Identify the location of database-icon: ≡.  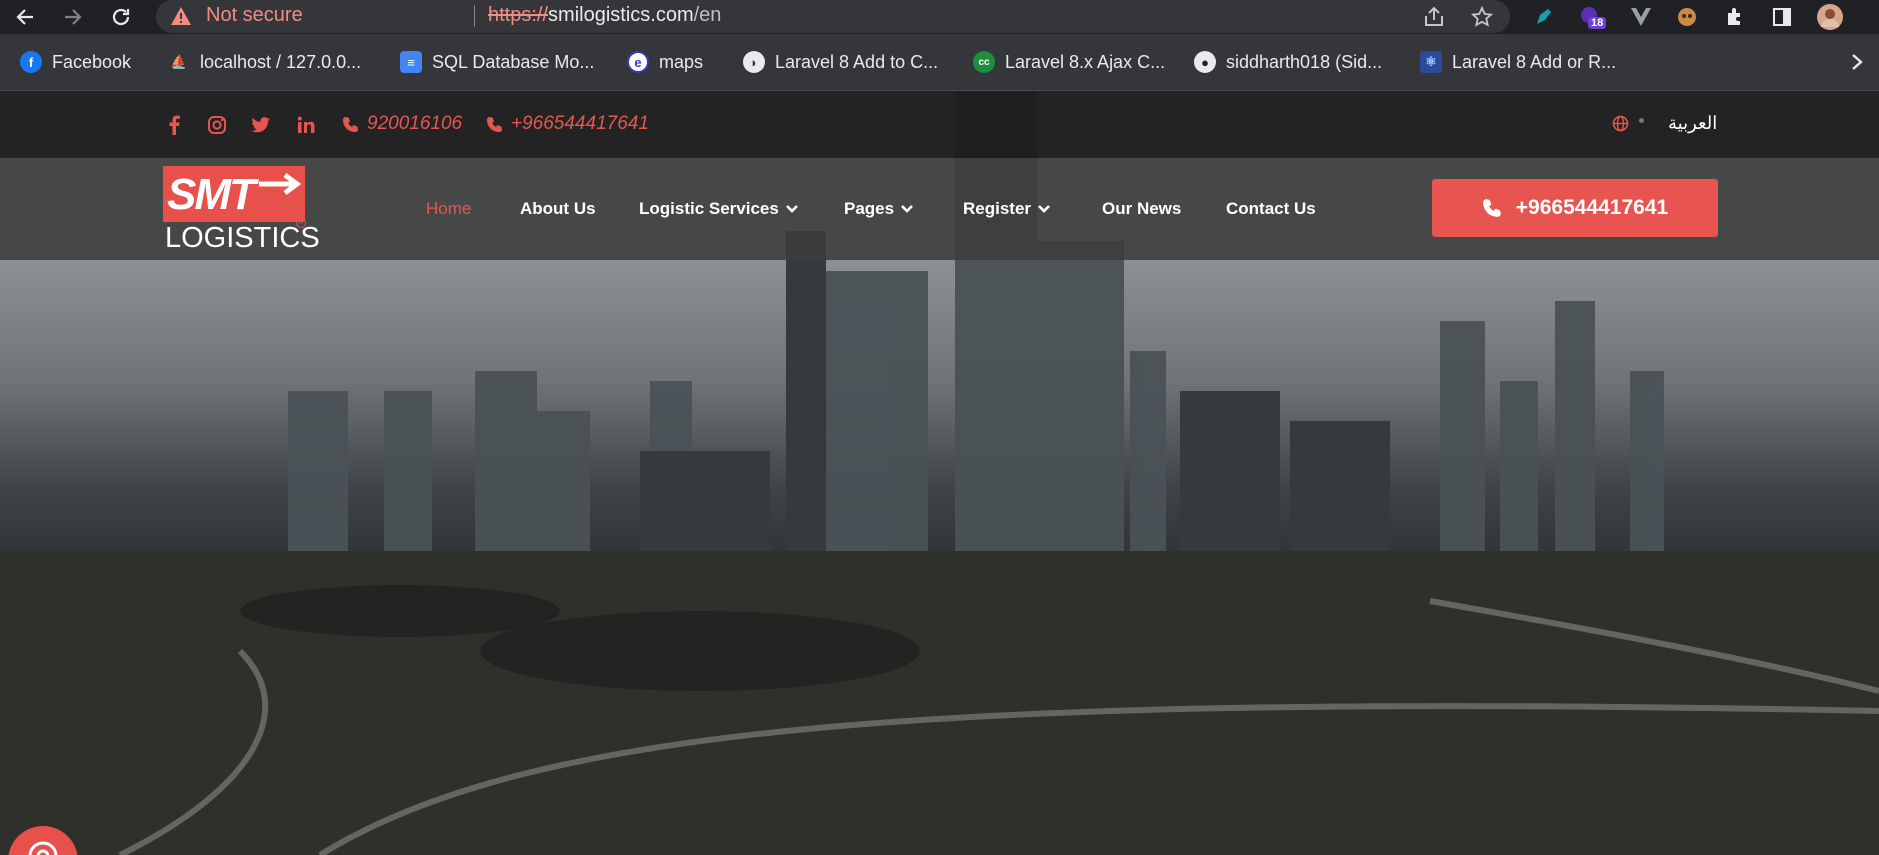
(411, 62).